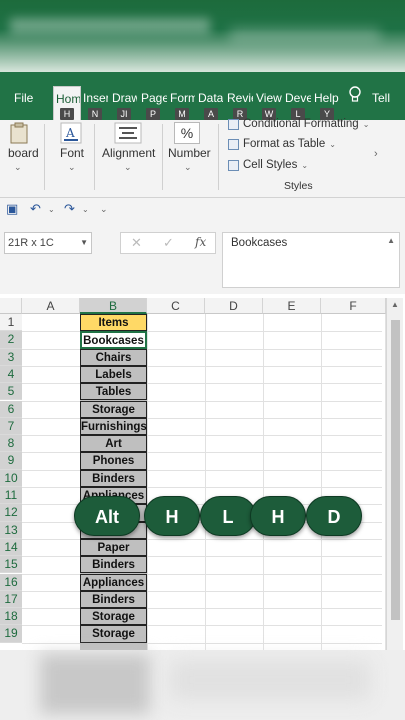 This screenshot has width=405, height=720. I want to click on chevron-down-icon: ▼, so click(84, 243).